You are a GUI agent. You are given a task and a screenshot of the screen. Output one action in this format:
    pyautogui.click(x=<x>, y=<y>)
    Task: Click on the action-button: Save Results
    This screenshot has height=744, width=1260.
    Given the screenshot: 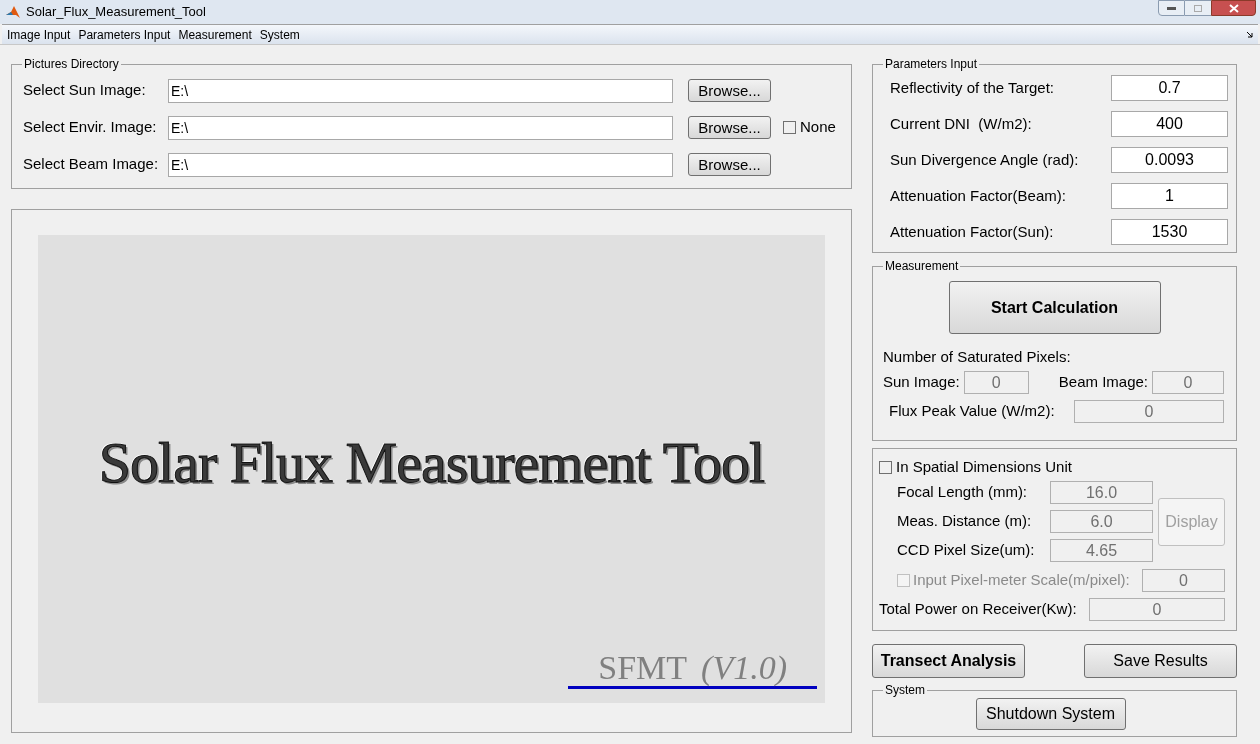 What is the action you would take?
    pyautogui.click(x=1160, y=661)
    